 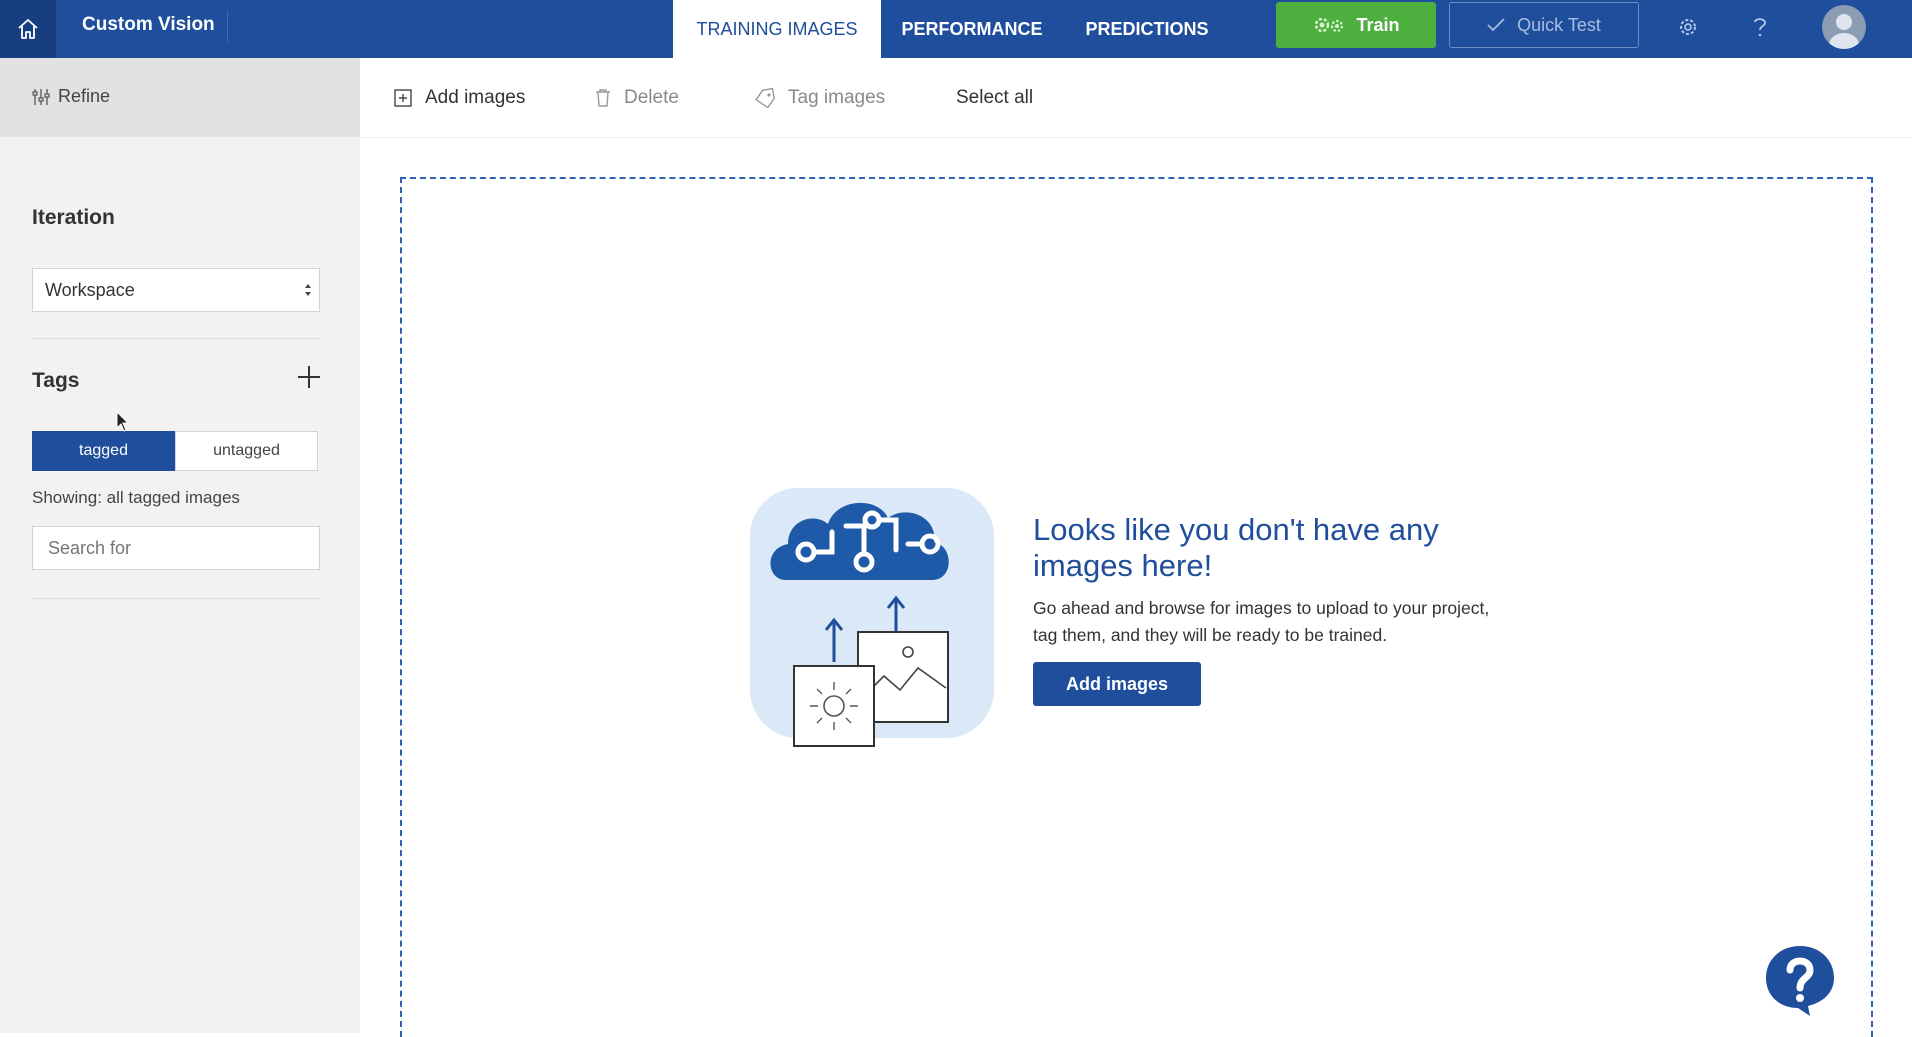 I want to click on delete-tool: Delete, so click(x=636, y=98).